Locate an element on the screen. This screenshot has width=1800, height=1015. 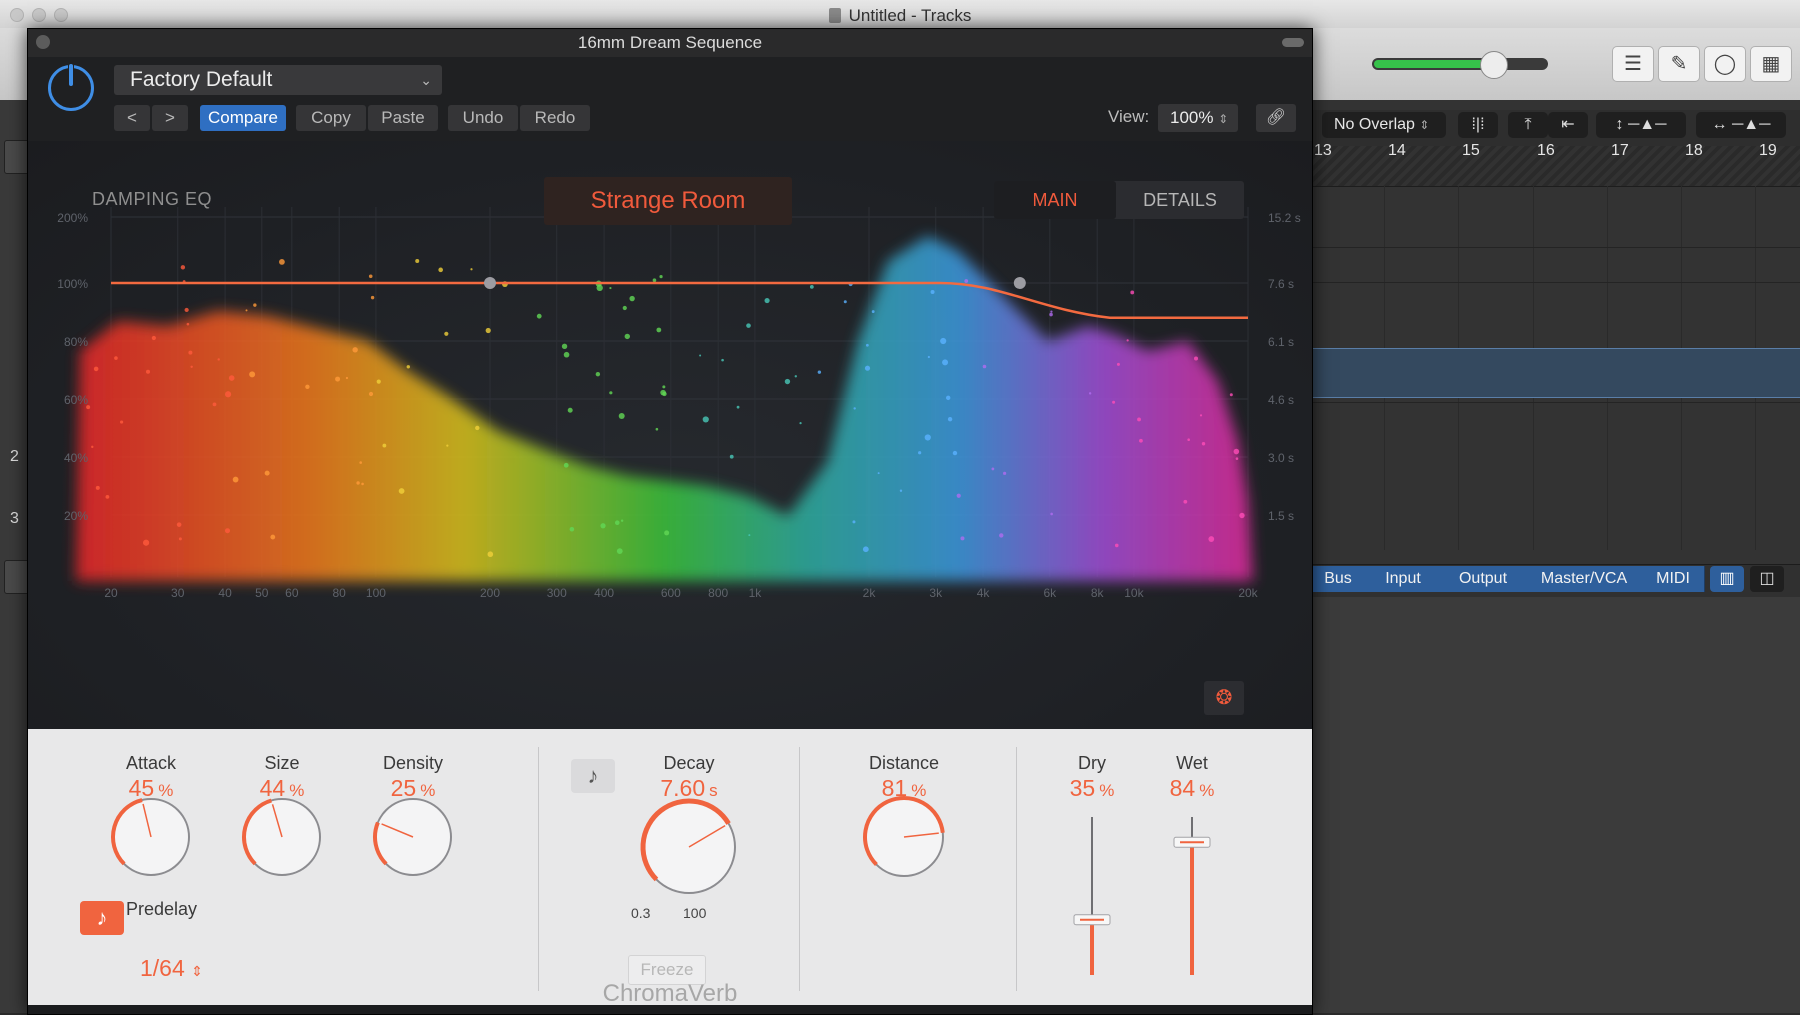
x-tick: 10k is located at coordinates (1134, 593).